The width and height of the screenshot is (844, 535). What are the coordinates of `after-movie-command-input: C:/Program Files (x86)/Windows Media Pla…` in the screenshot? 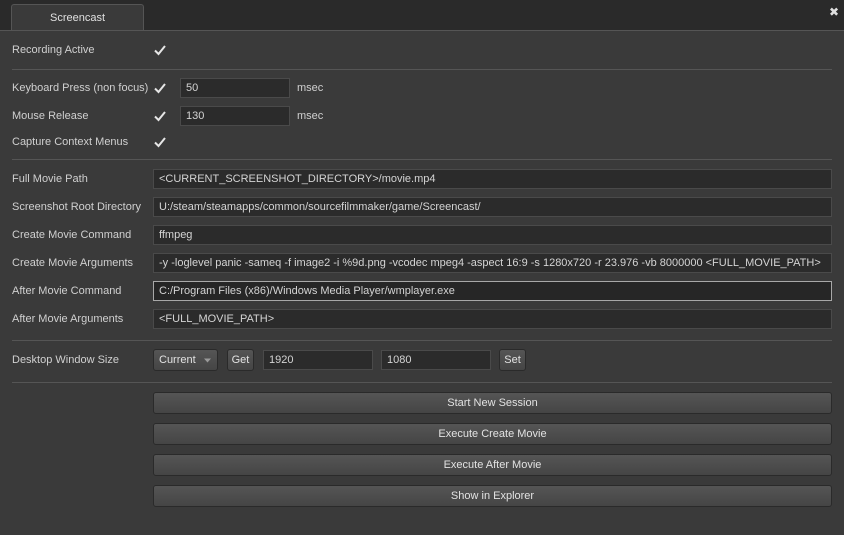 It's located at (492, 291).